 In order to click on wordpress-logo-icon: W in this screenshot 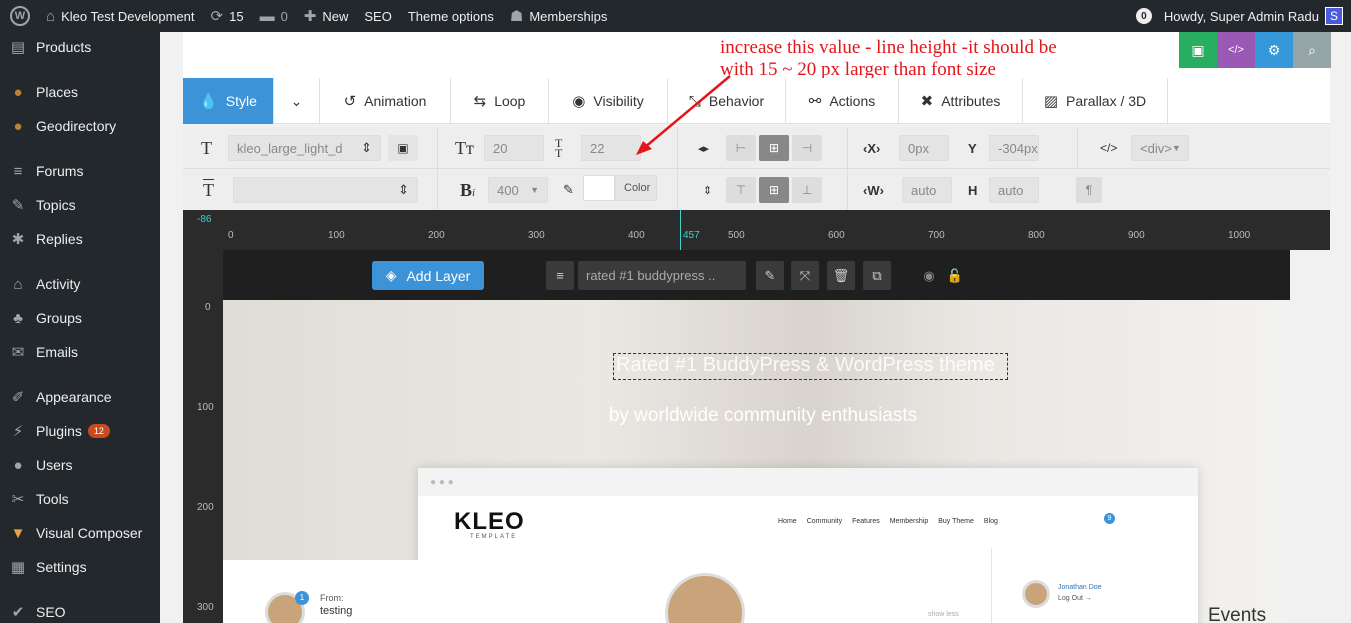, I will do `click(19, 16)`.